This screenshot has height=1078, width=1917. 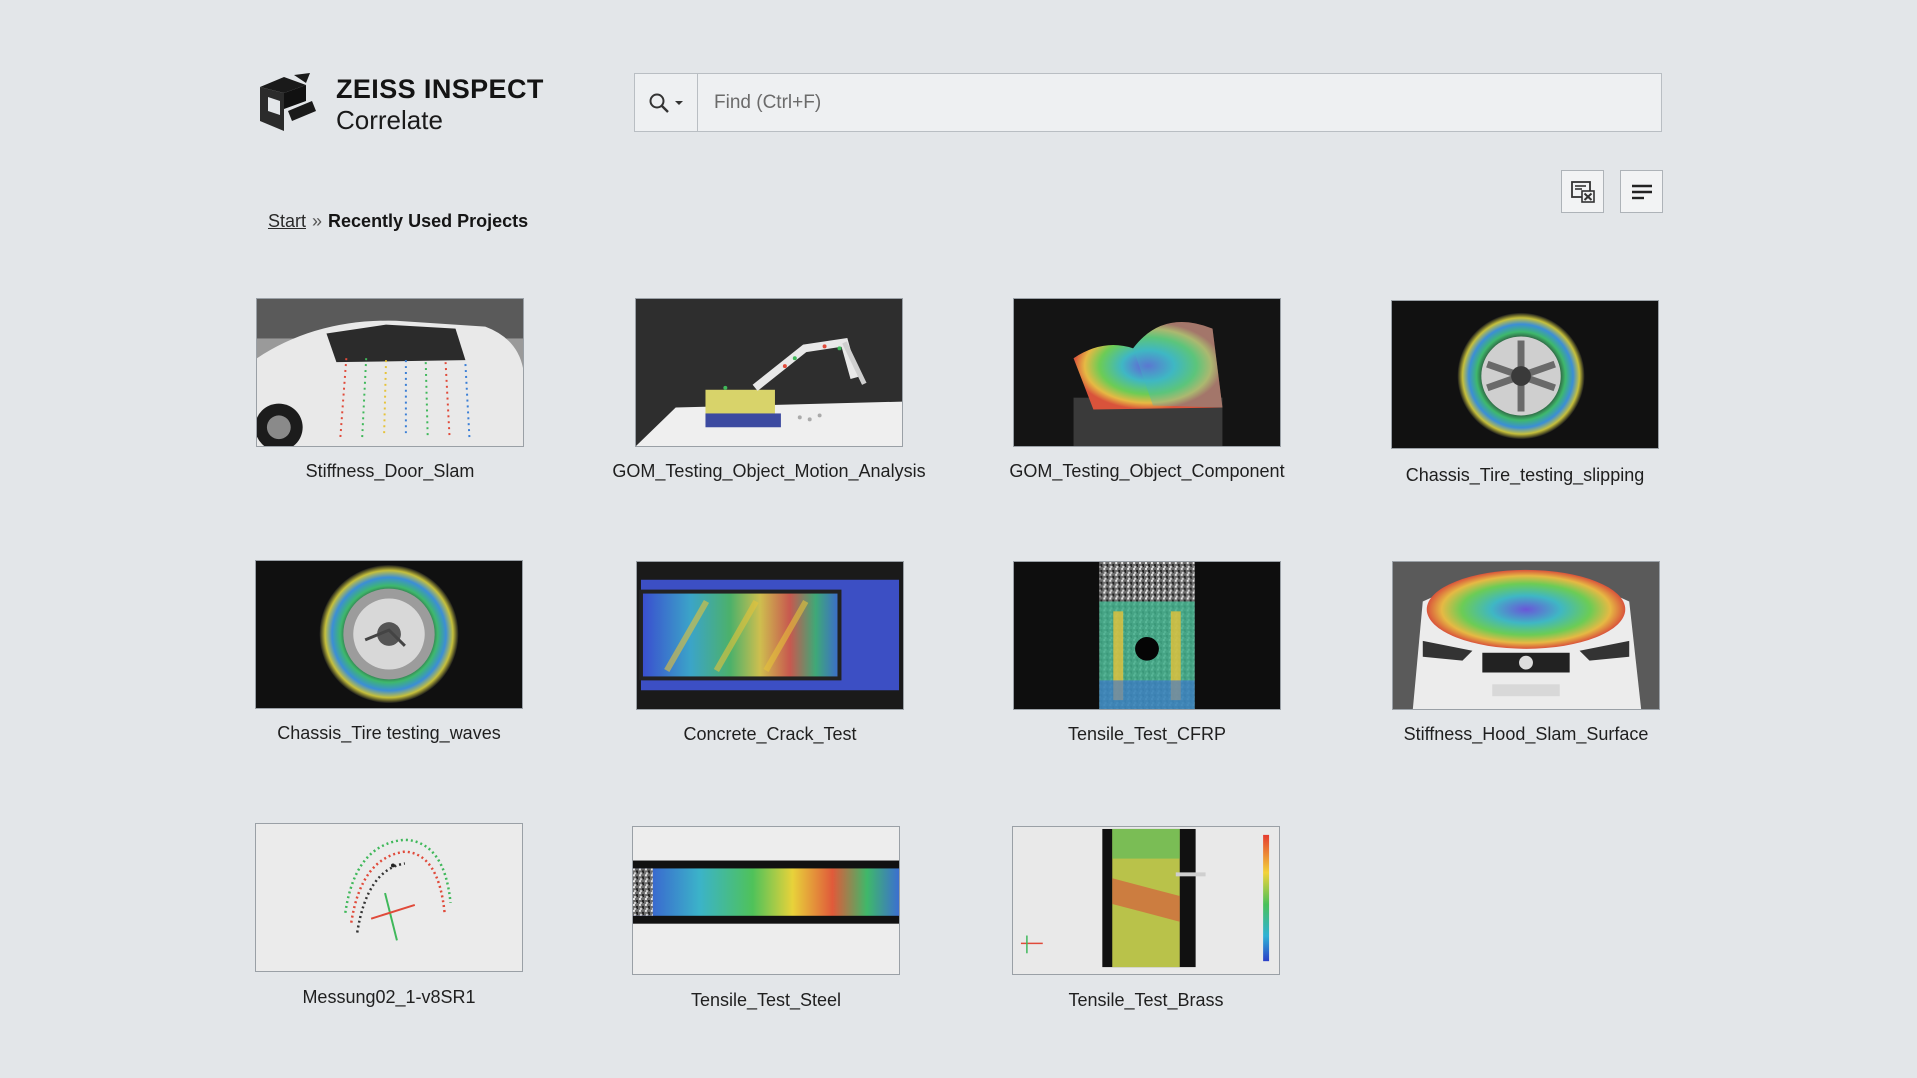 I want to click on clear-list-icon, so click(x=1582, y=191).